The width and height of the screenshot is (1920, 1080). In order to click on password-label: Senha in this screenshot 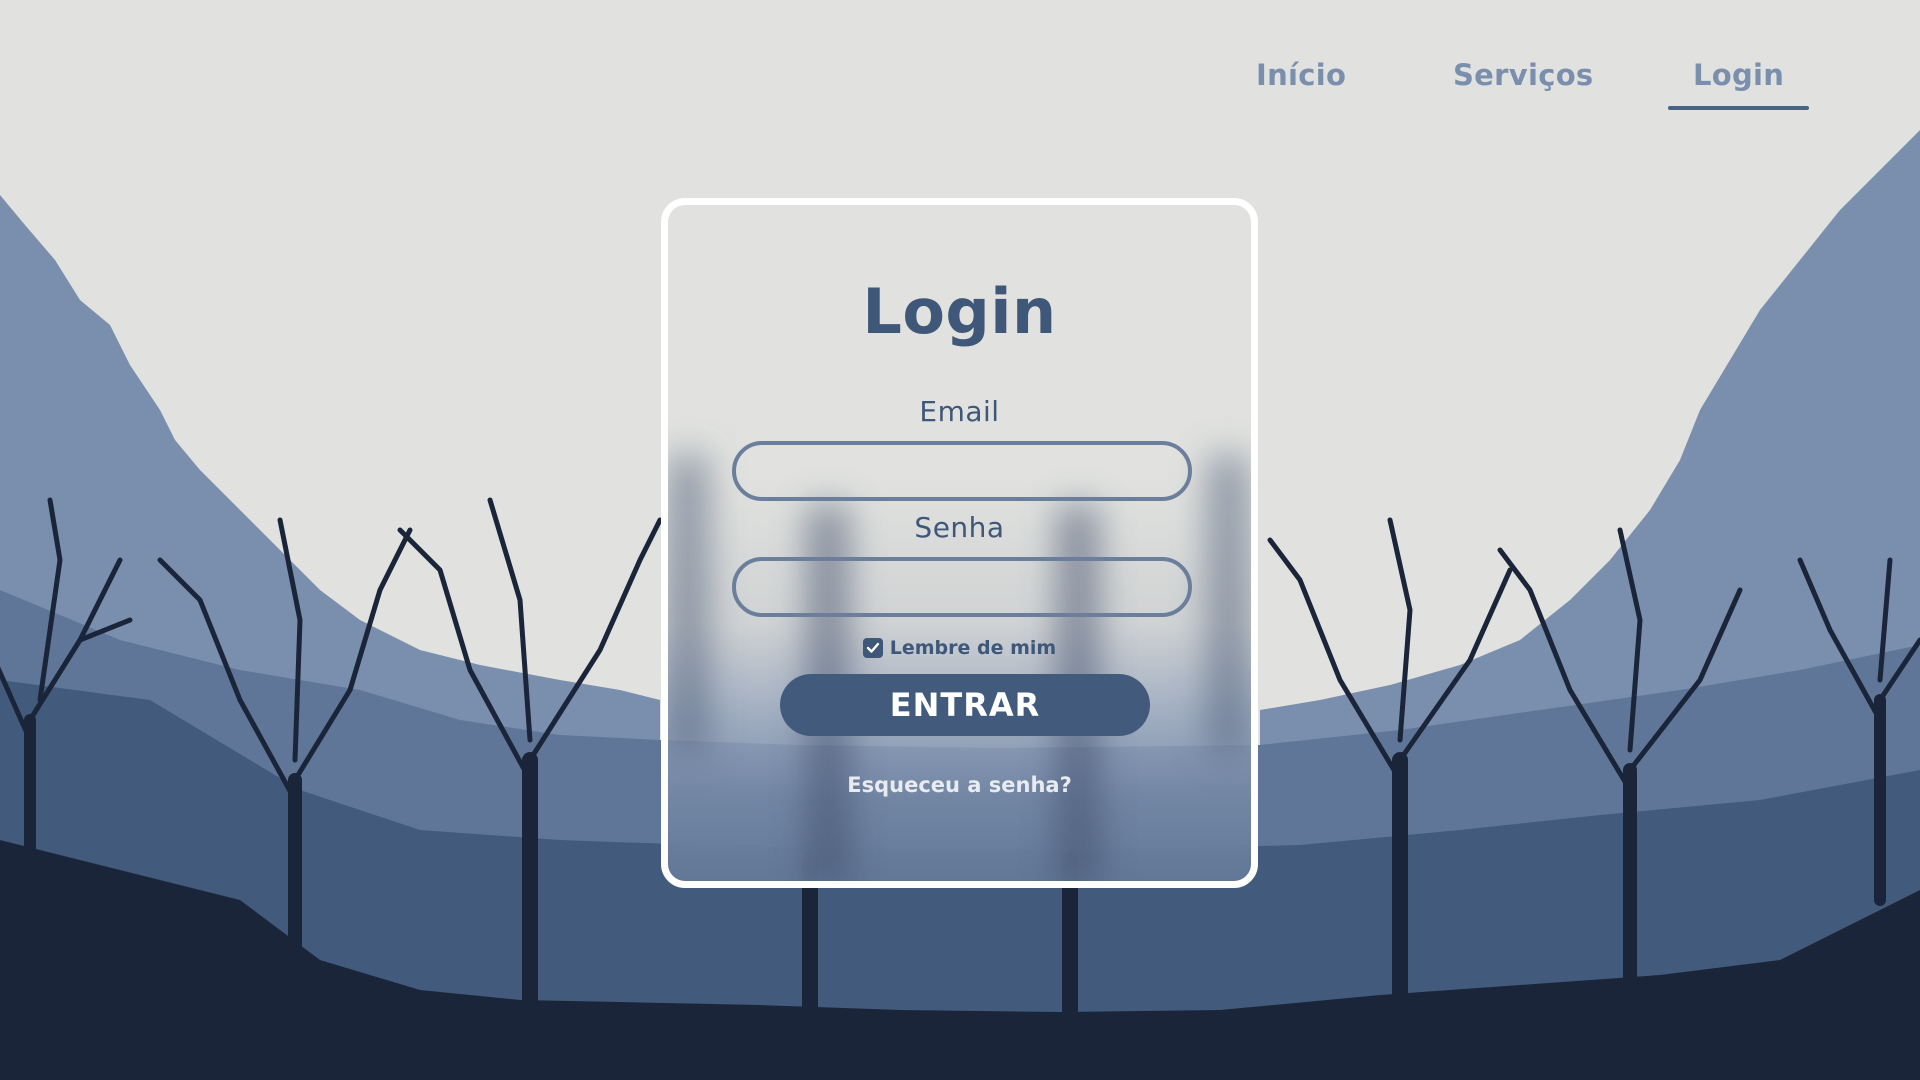, I will do `click(959, 527)`.